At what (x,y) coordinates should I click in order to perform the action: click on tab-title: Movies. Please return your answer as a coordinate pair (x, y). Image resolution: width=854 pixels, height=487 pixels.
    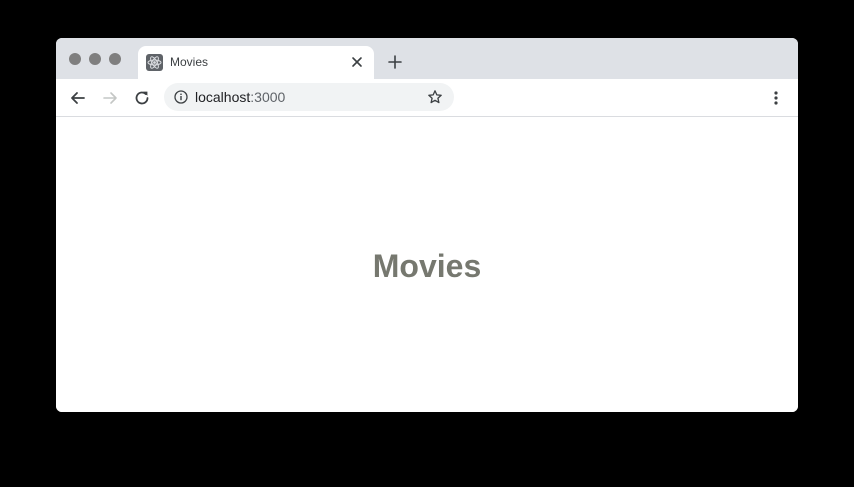
    Looking at the image, I should click on (189, 62).